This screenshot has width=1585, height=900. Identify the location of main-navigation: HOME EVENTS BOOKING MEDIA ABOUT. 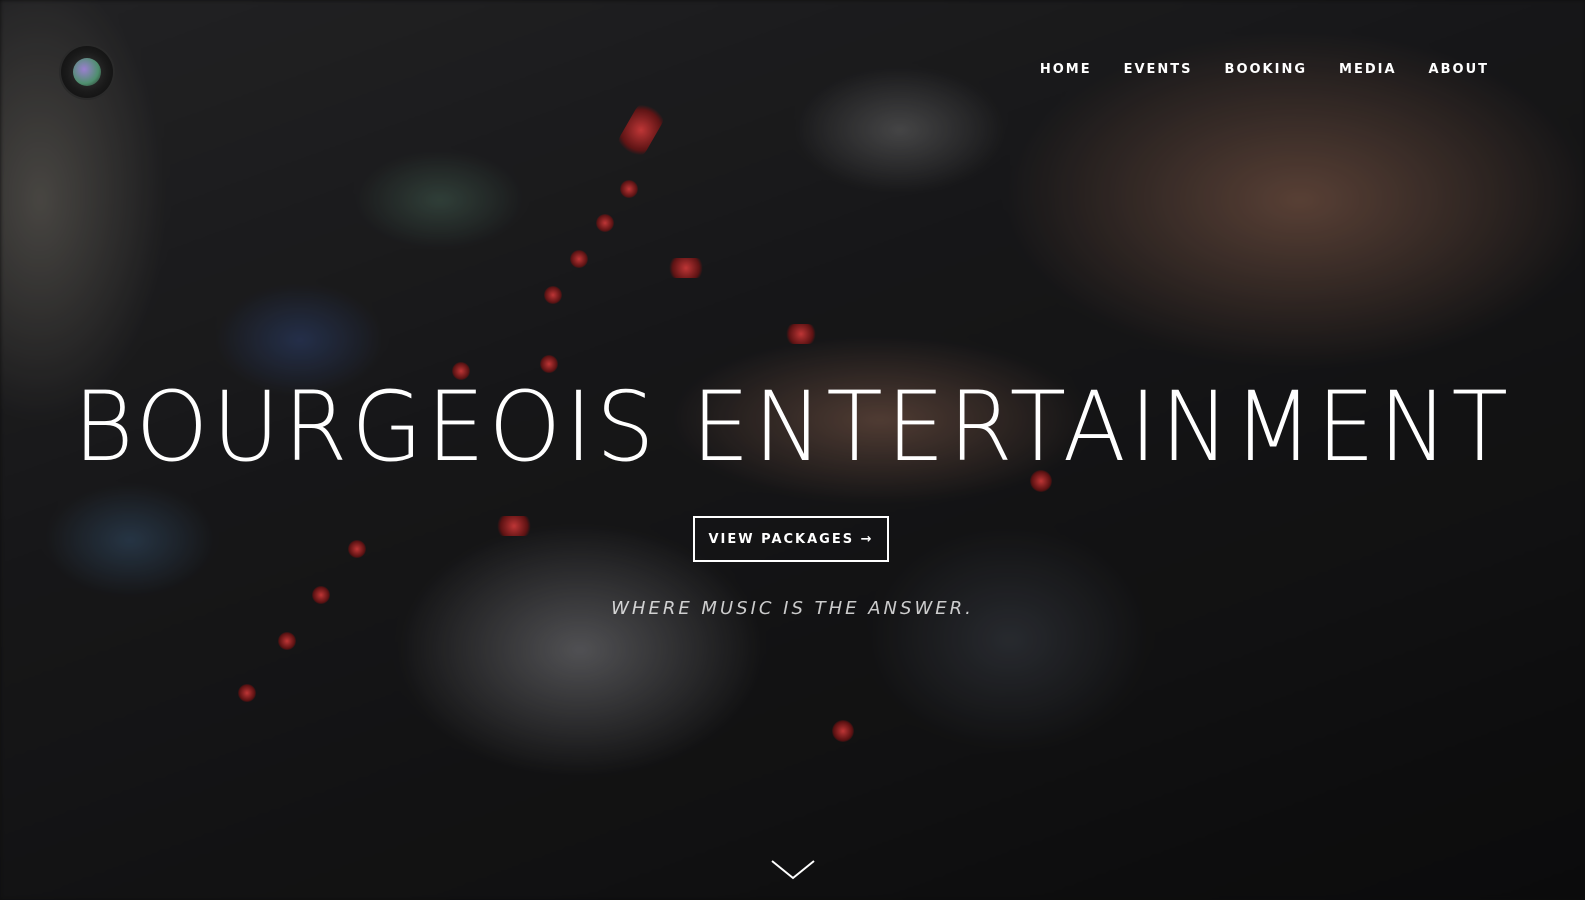
(1264, 69).